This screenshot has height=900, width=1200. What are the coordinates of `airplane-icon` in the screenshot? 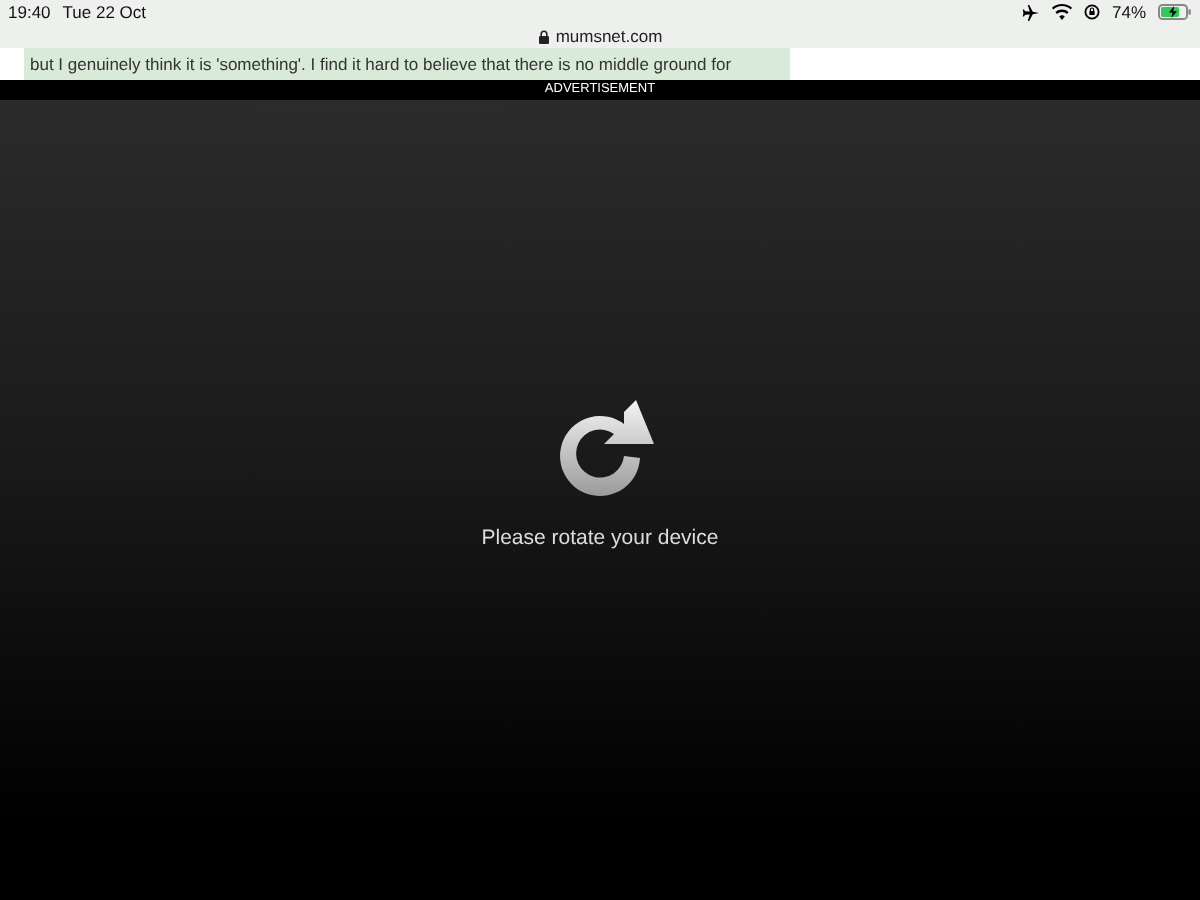 It's located at (1030, 12).